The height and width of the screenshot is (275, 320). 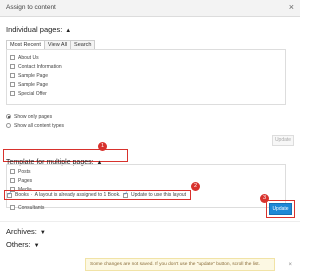 What do you see at coordinates (8, 116) in the screenshot?
I see `radio-show-only-pages` at bounding box center [8, 116].